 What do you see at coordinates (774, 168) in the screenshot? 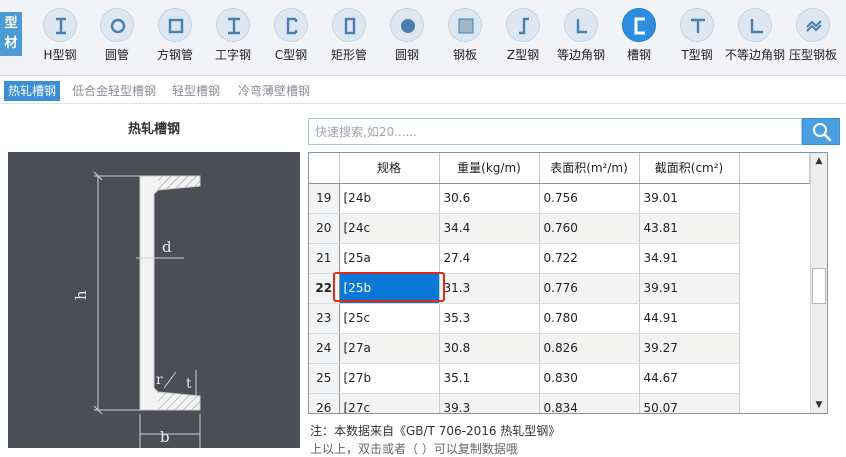
I see `header-filler` at bounding box center [774, 168].